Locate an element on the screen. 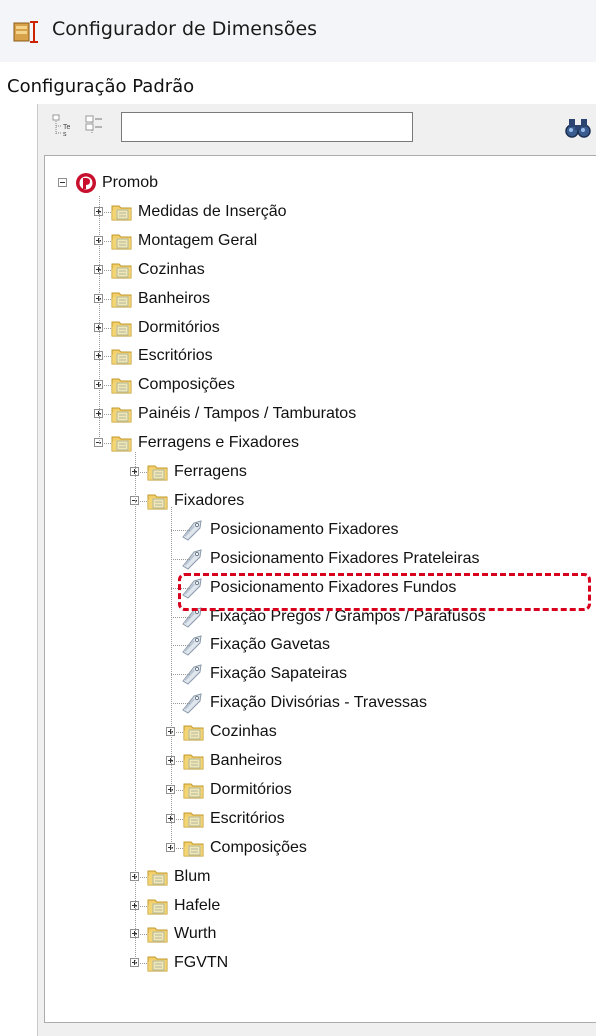  tree-node-label: Promob is located at coordinates (130, 182).